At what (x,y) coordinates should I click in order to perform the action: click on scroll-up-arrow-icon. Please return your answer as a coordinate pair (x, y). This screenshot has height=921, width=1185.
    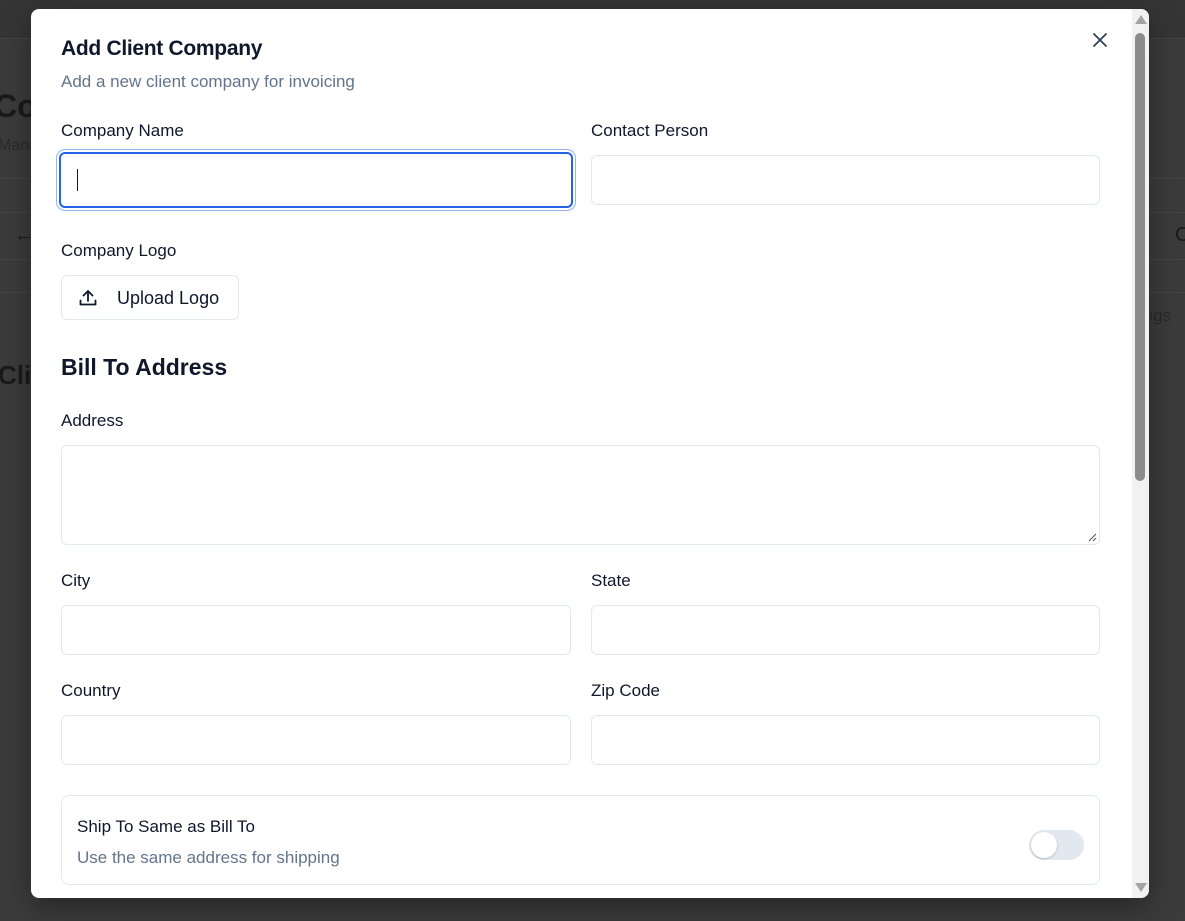
    Looking at the image, I should click on (1141, 19).